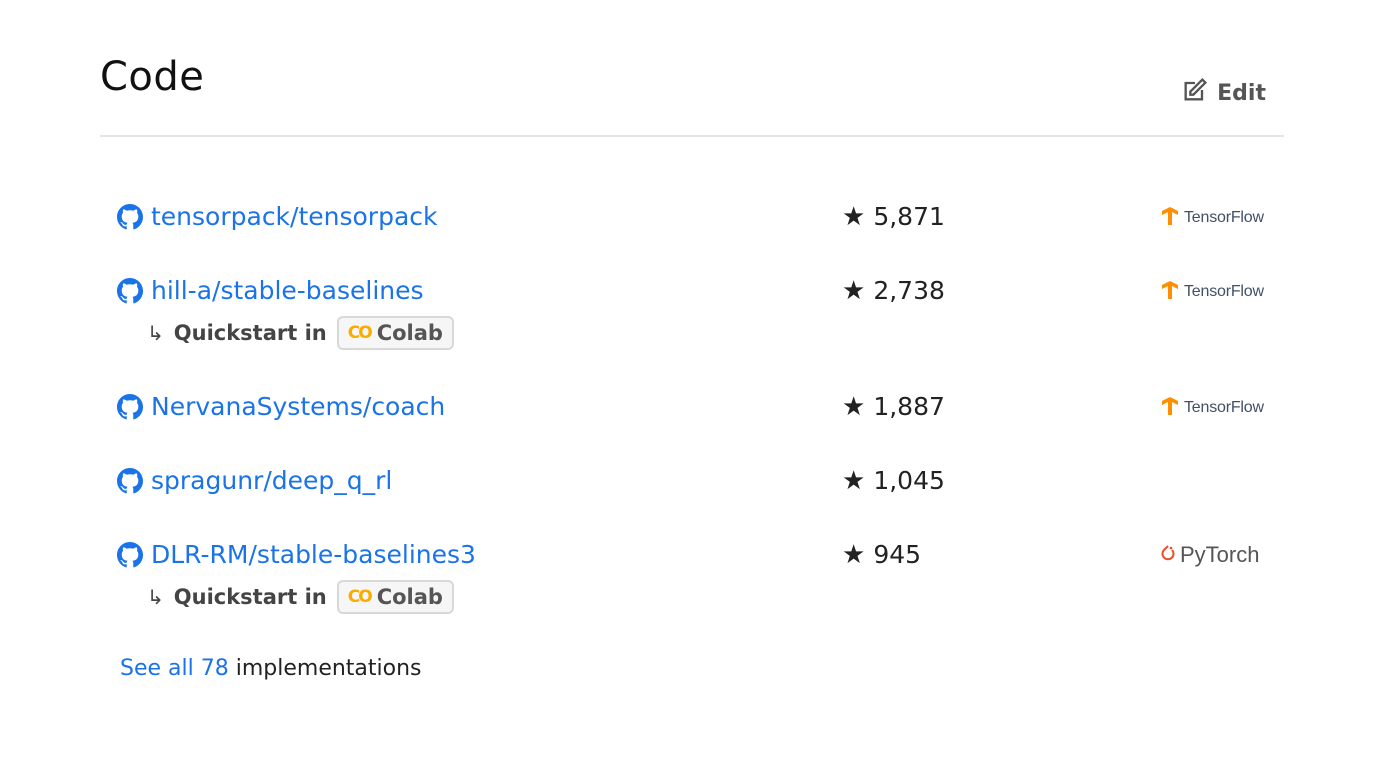 The width and height of the screenshot is (1384, 782). I want to click on repo-link: spragunr/deep_q_rl, so click(271, 480).